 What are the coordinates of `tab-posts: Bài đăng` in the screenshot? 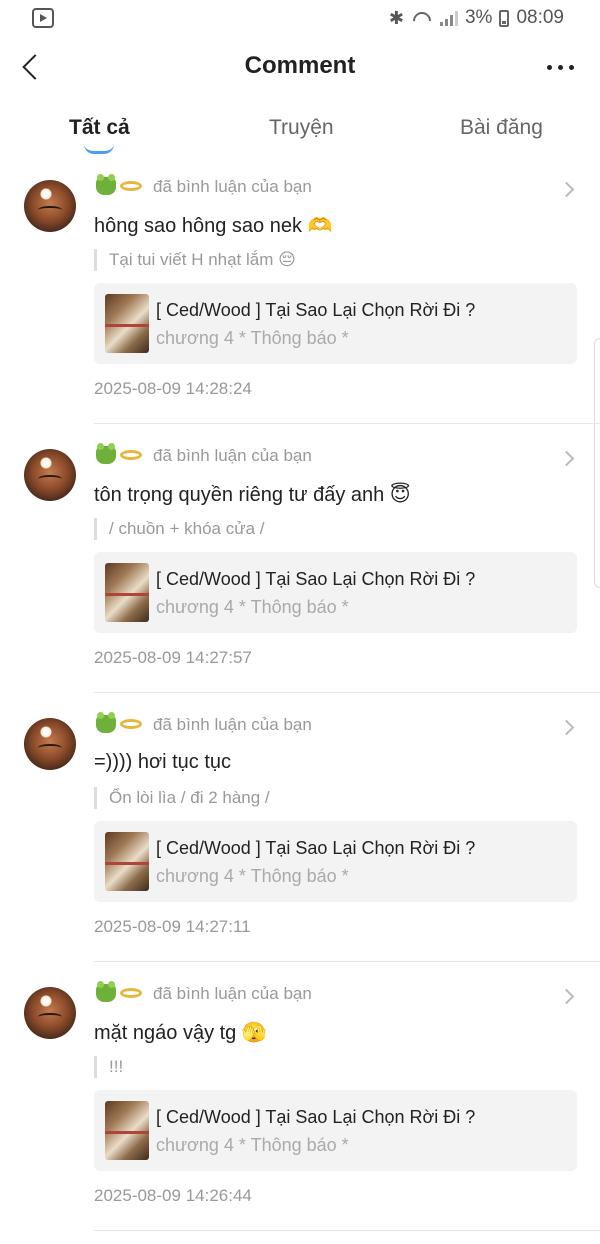 It's located at (501, 128).